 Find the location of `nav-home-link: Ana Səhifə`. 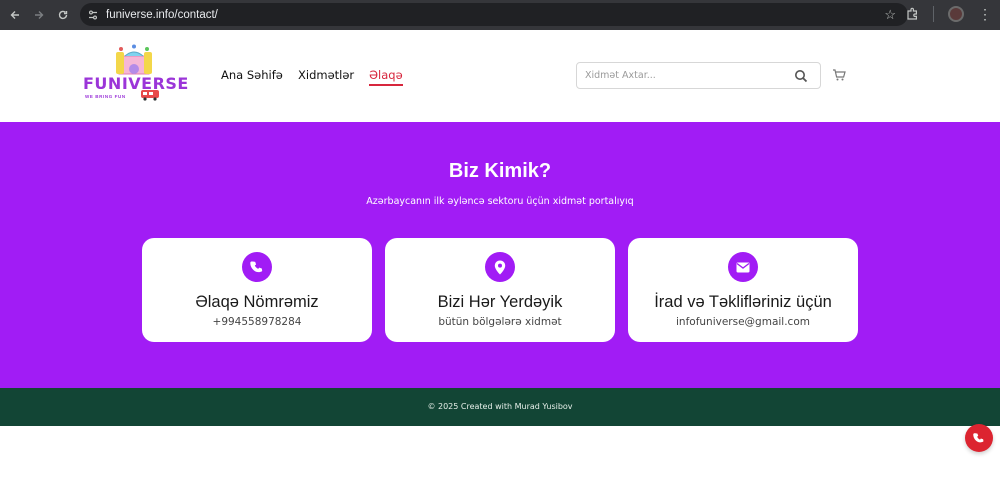

nav-home-link: Ana Səhifə is located at coordinates (252, 75).